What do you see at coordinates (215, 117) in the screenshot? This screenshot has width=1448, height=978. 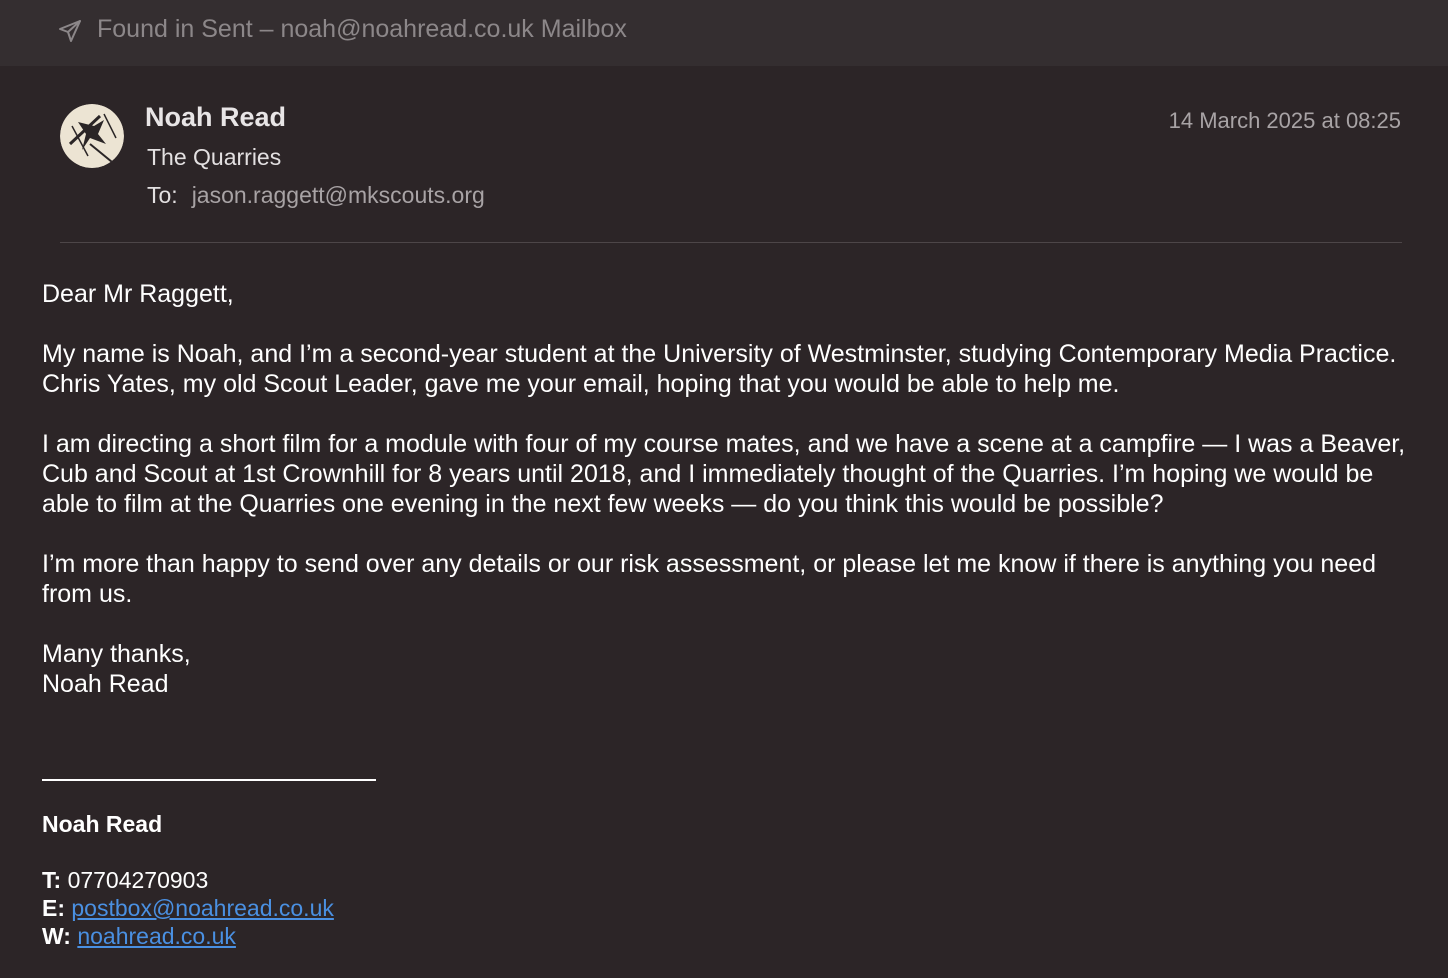 I see `sender-name: Noah Read` at bounding box center [215, 117].